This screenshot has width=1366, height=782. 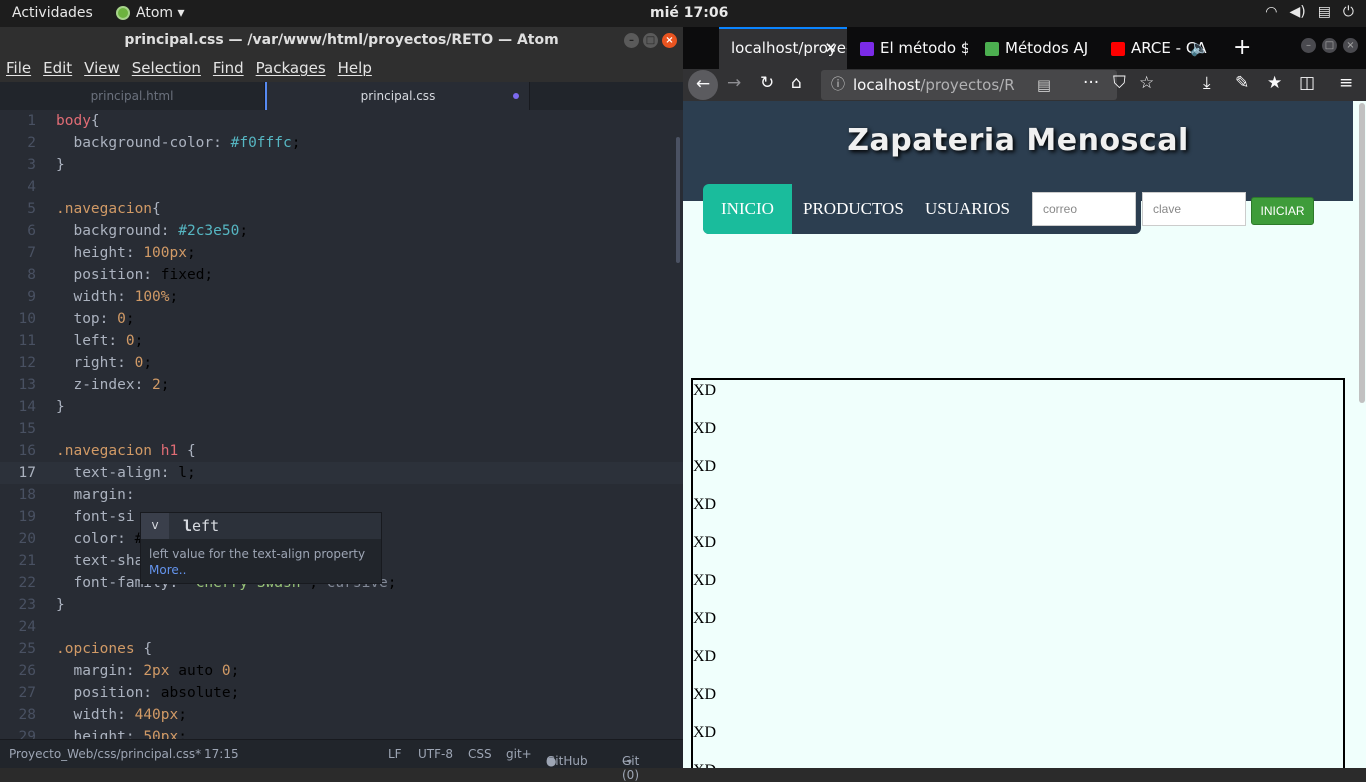 What do you see at coordinates (1274, 83) in the screenshot?
I see `library-icon: ★` at bounding box center [1274, 83].